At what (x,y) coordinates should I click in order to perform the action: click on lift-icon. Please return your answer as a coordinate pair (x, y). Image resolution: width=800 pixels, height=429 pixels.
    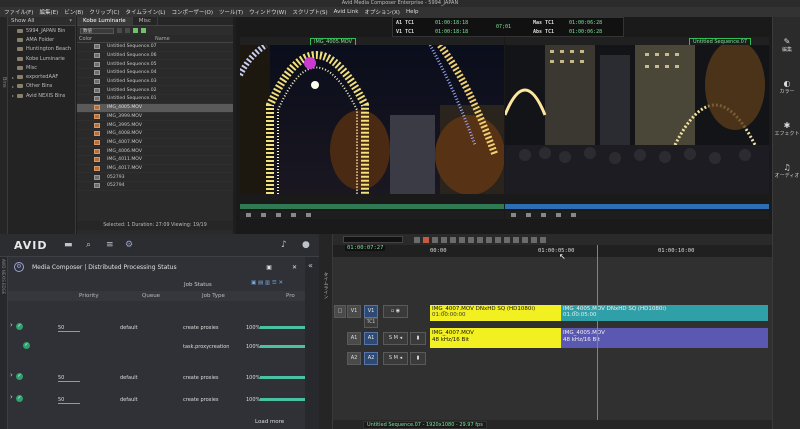
    Looking at the image, I should click on (558, 215).